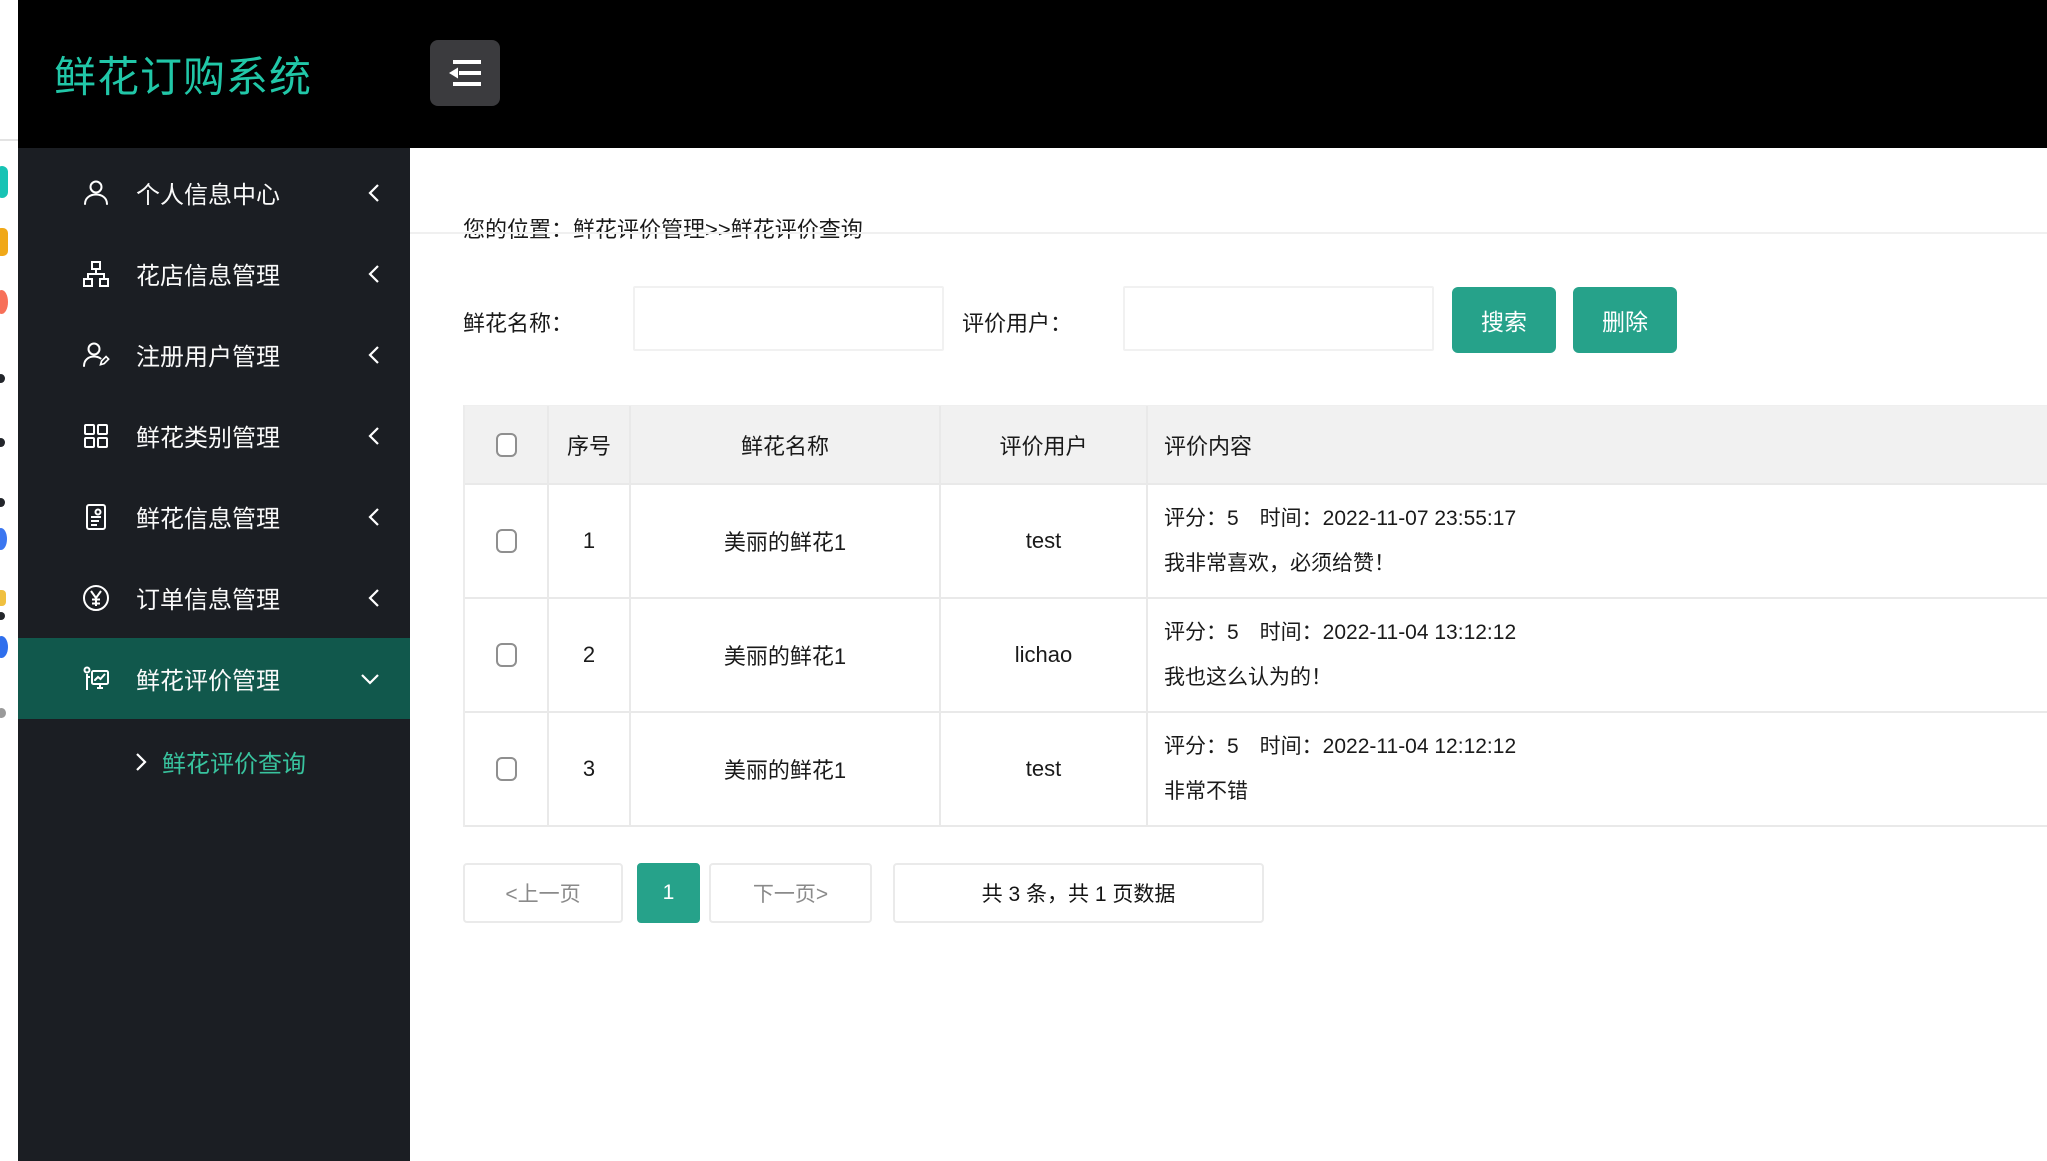  Describe the element at coordinates (96, 193) in the screenshot. I see `user-icon` at that location.